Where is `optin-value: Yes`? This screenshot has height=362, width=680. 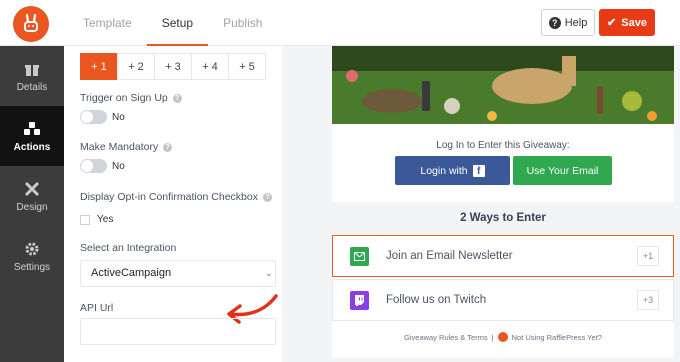 optin-value: Yes is located at coordinates (105, 219).